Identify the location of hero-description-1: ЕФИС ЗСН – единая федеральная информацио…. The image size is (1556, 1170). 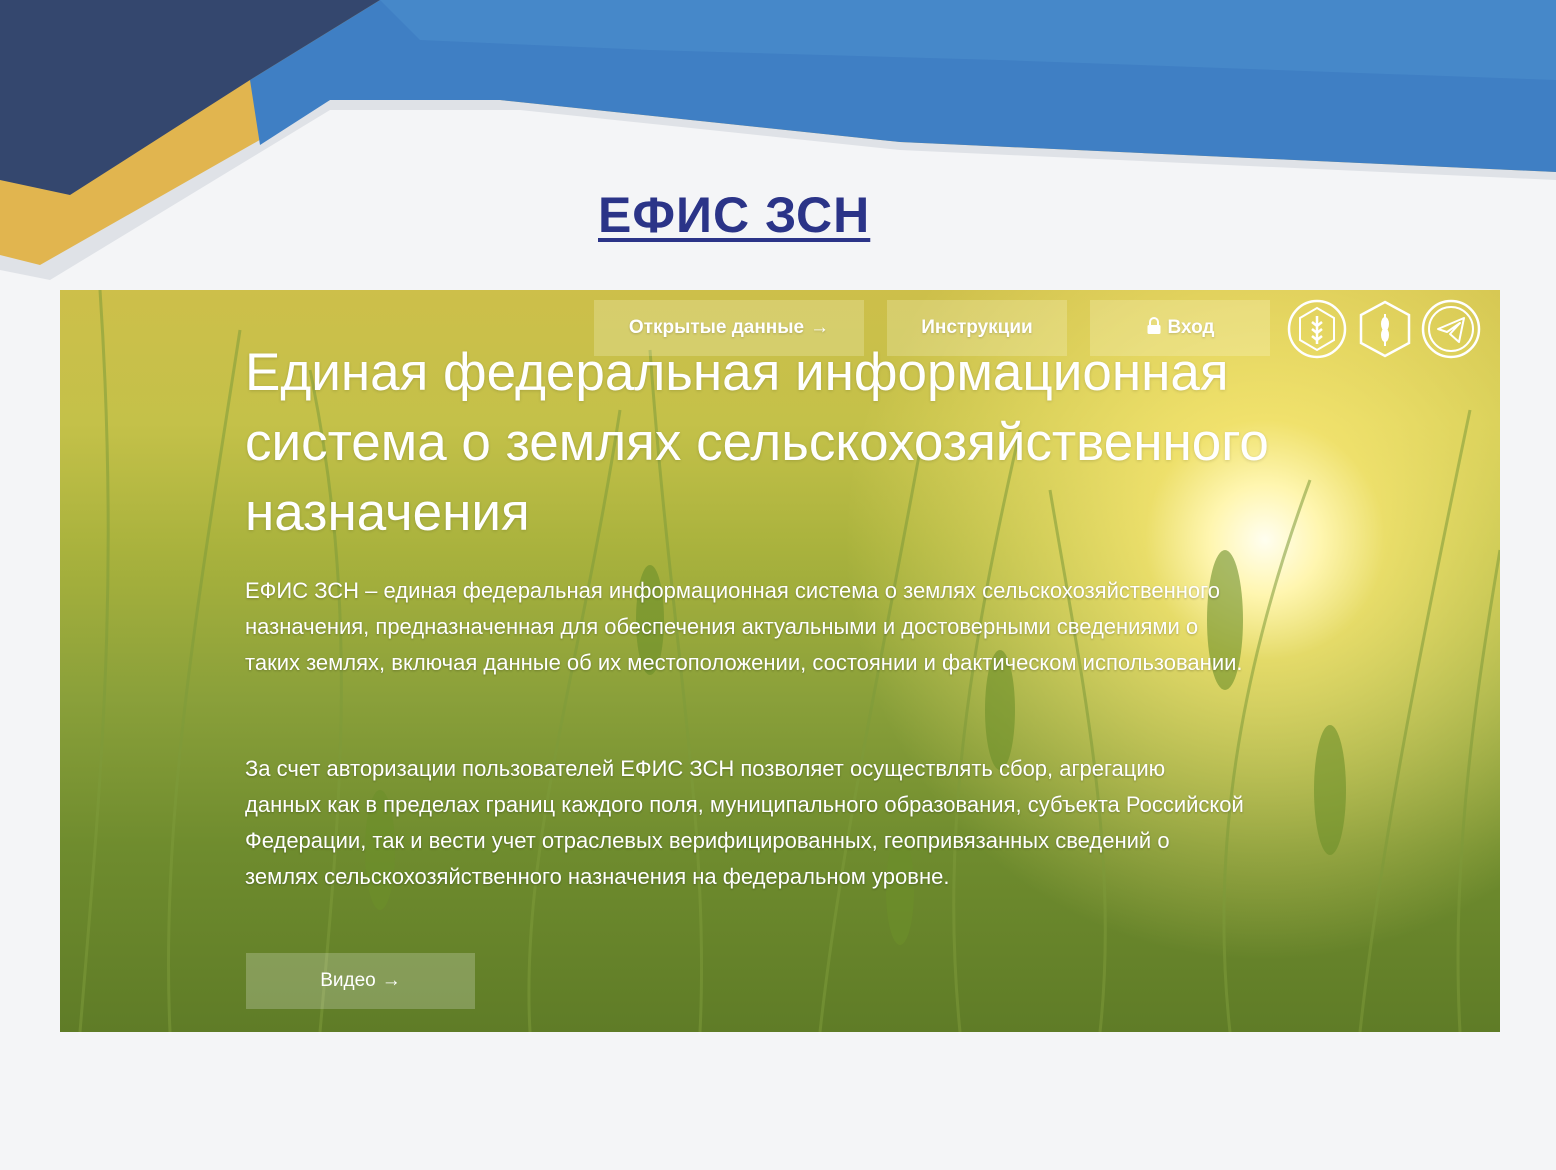
(744, 626).